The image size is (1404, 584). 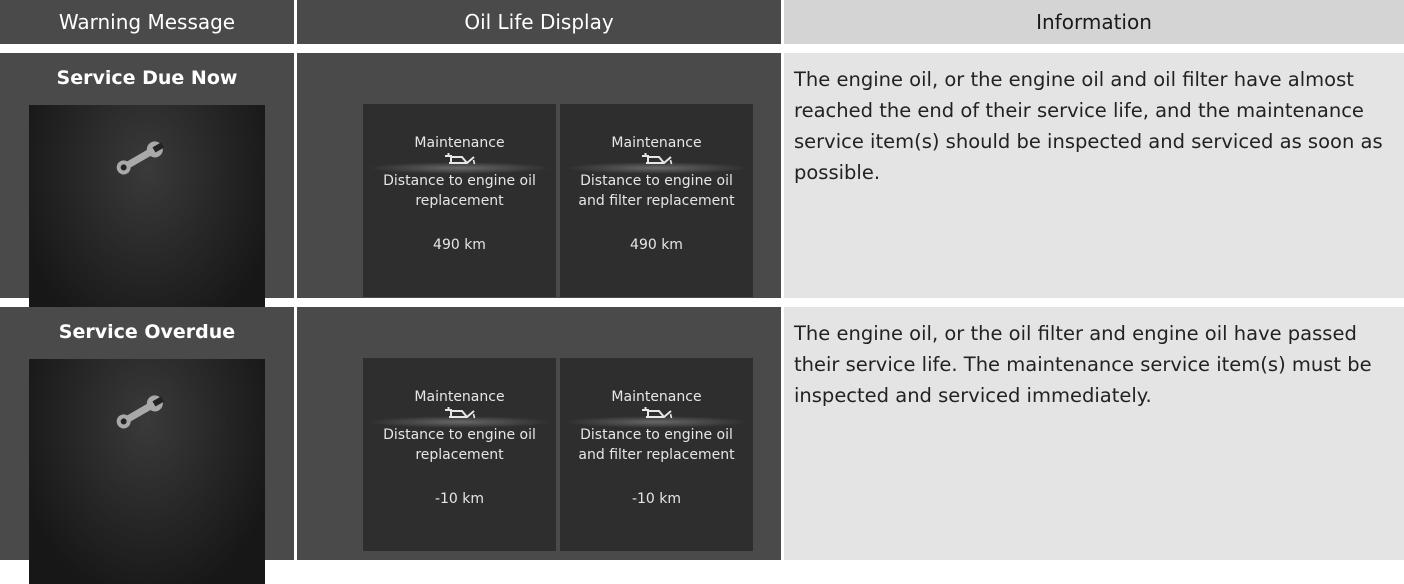 I want to click on warning-cell: Service Due Now, so click(x=147, y=191).